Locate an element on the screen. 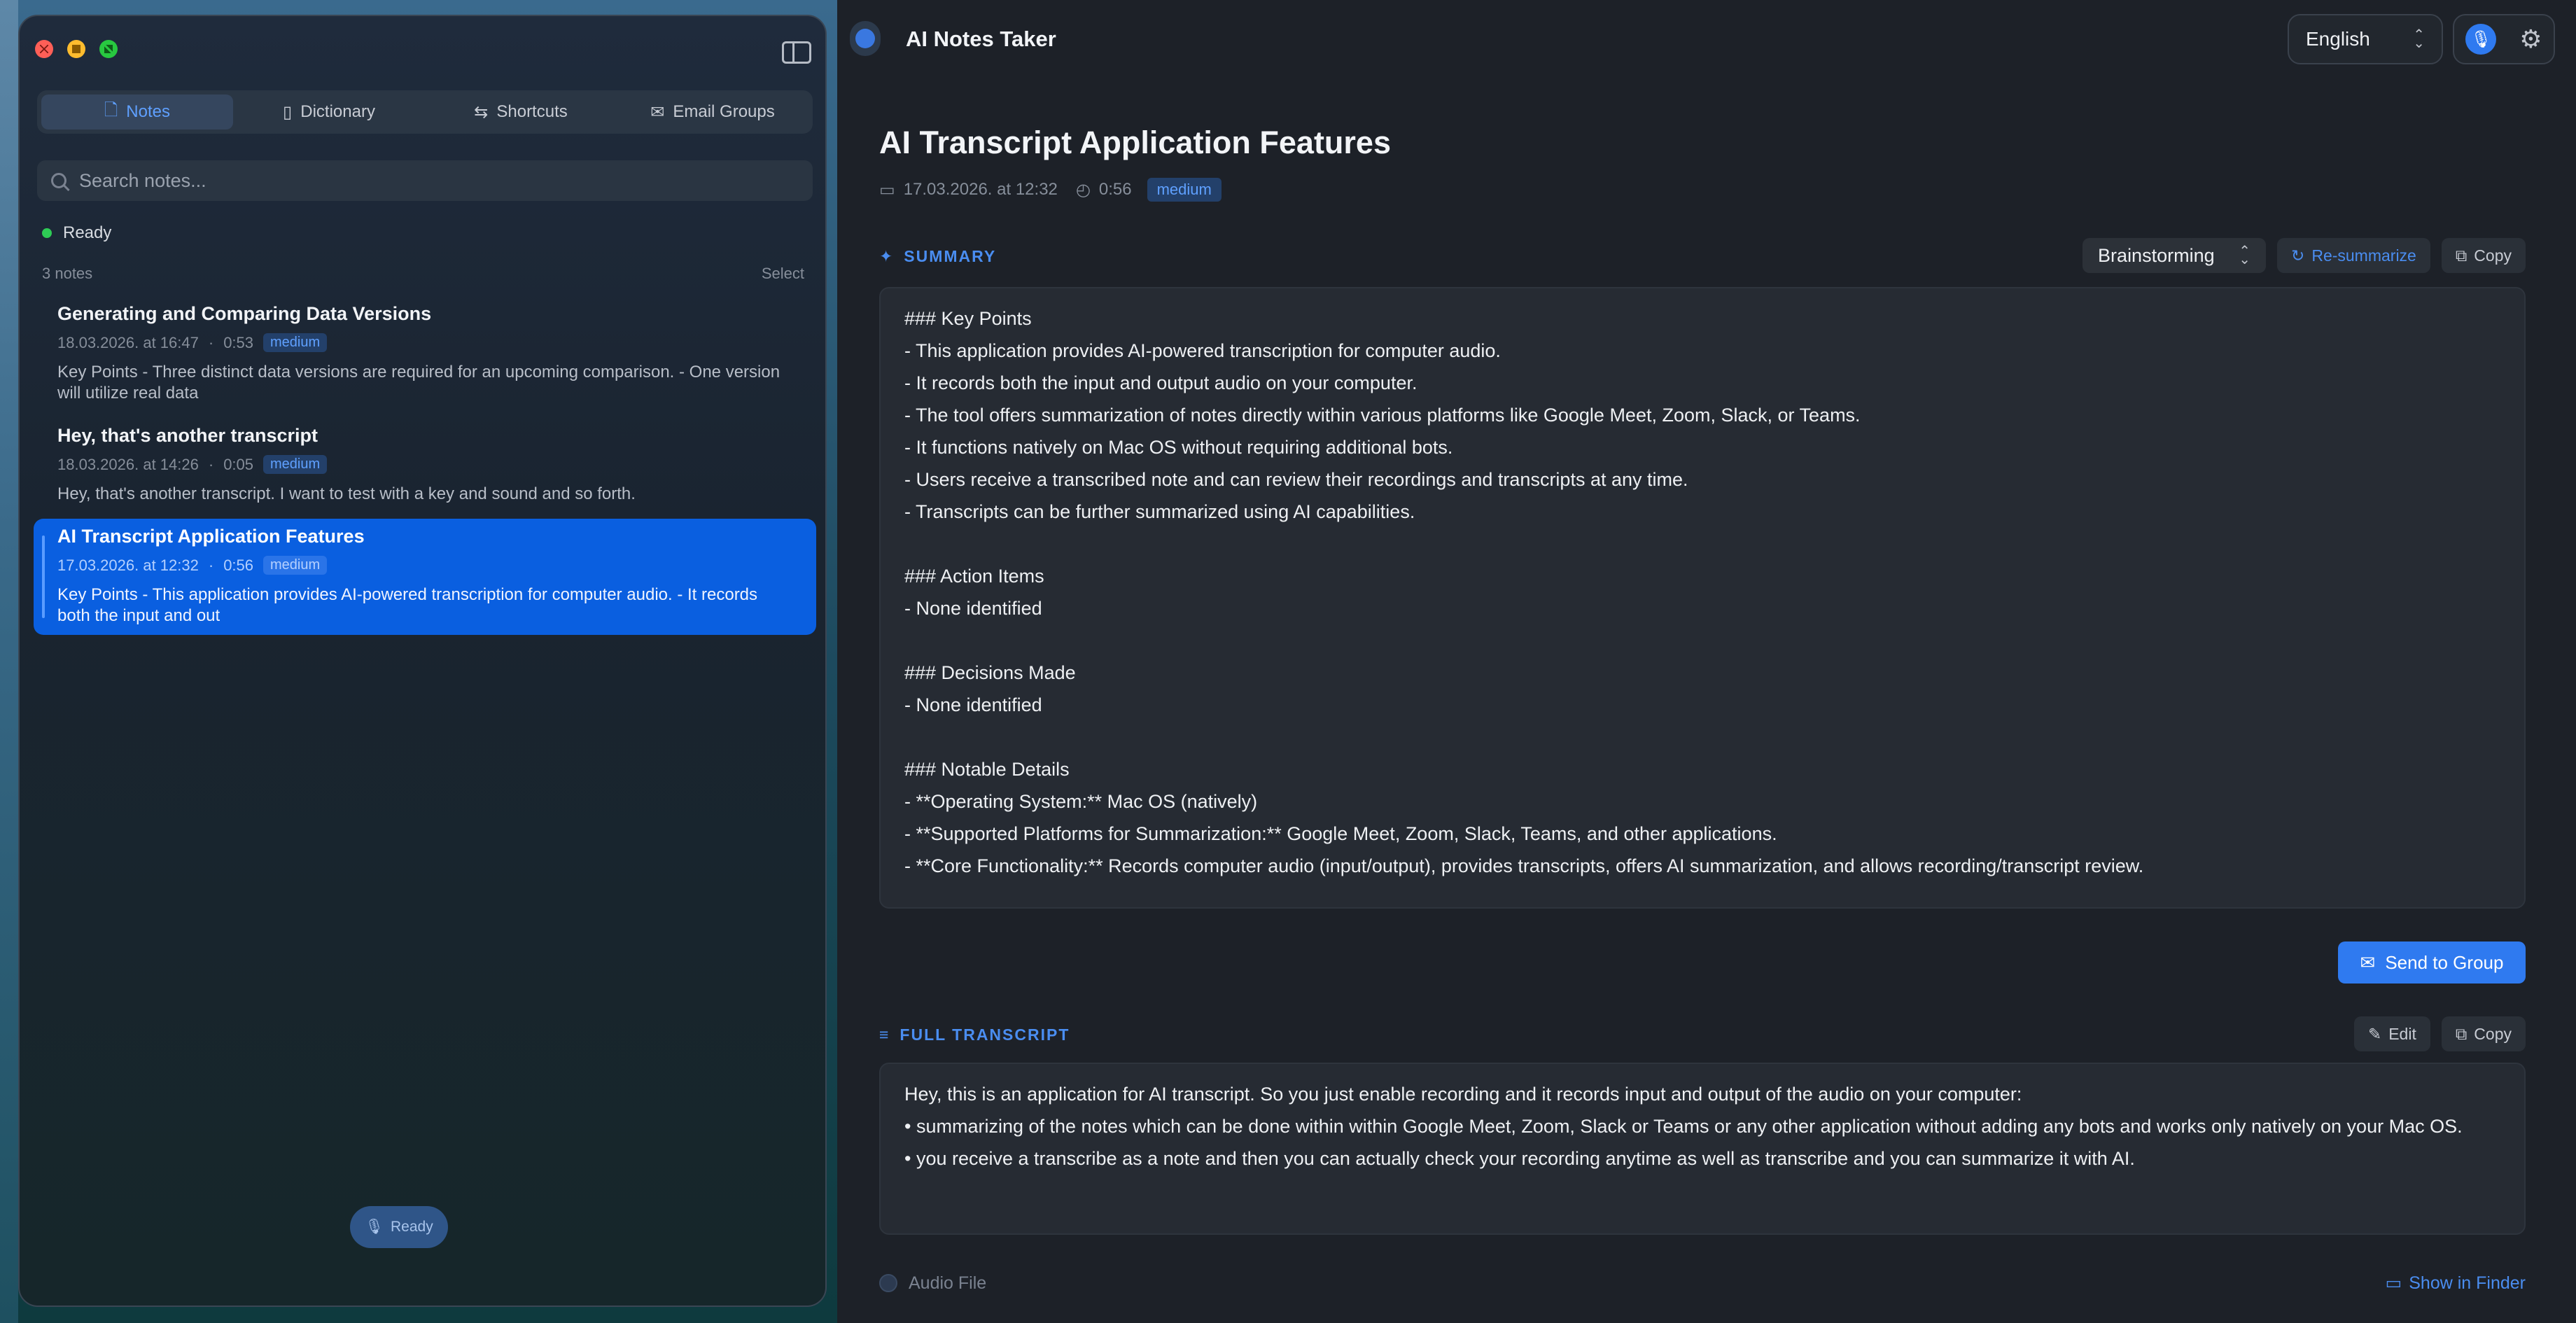  edit-transcript-button: ✎ Edit is located at coordinates (2391, 1033).